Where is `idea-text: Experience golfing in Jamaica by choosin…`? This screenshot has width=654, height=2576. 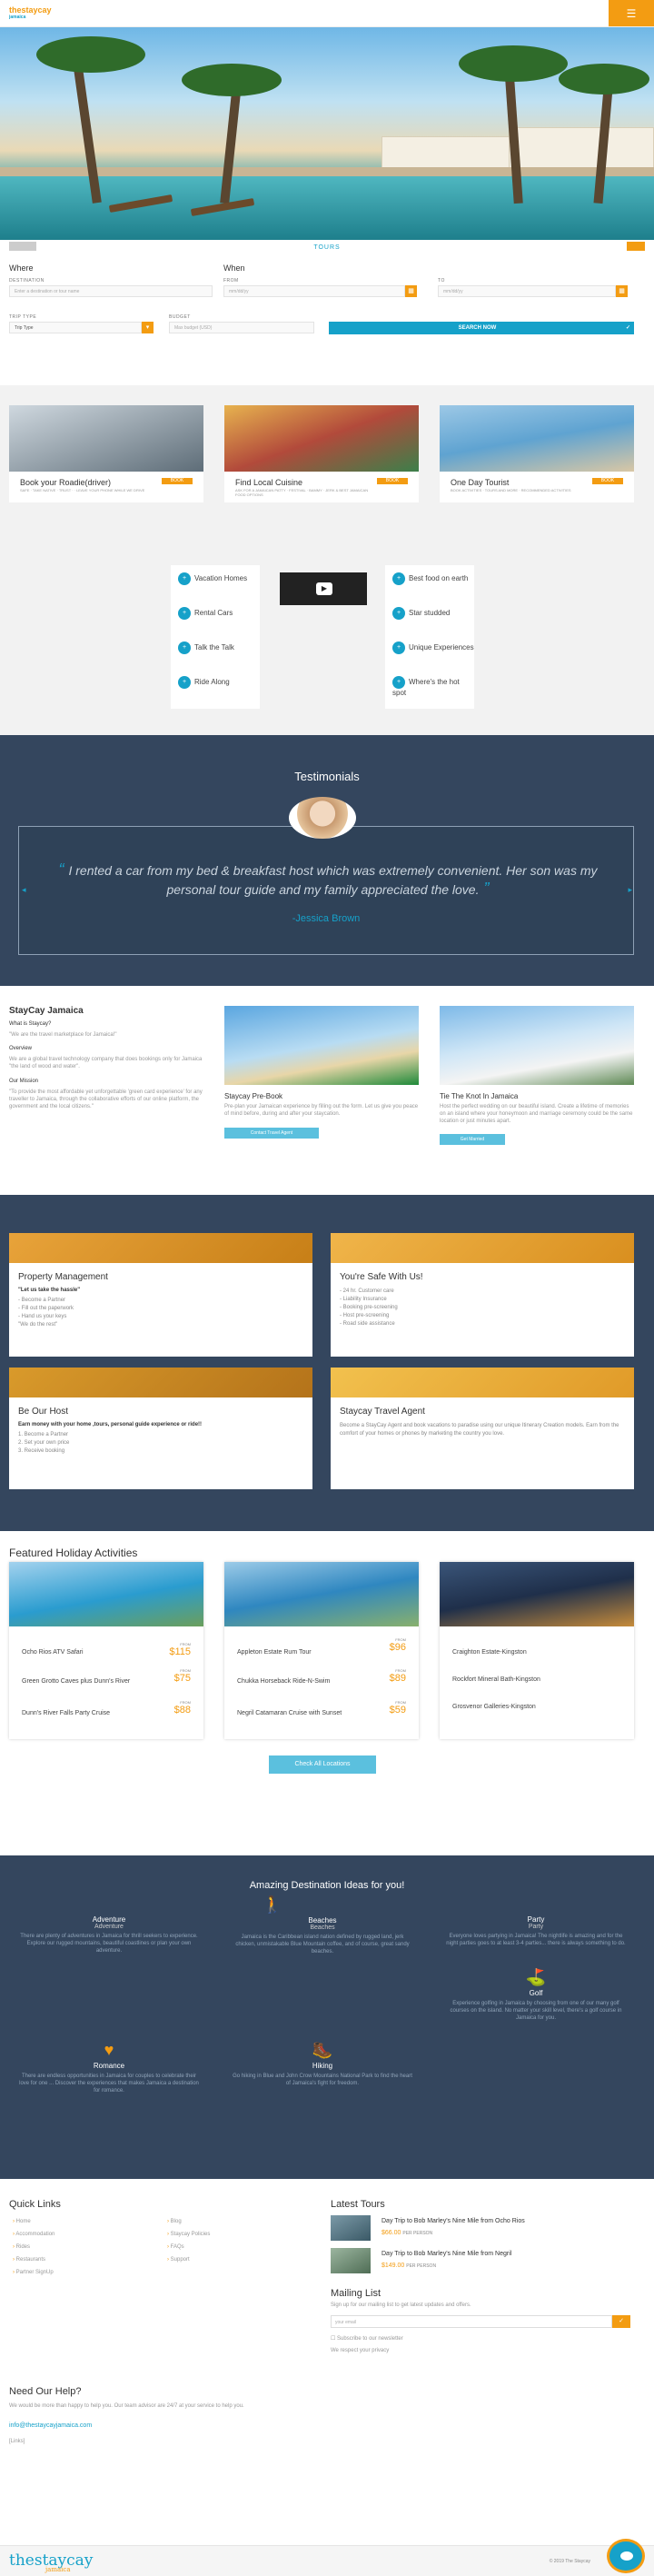
idea-text: Experience golfing in Jamaica by choosin… is located at coordinates (536, 2011).